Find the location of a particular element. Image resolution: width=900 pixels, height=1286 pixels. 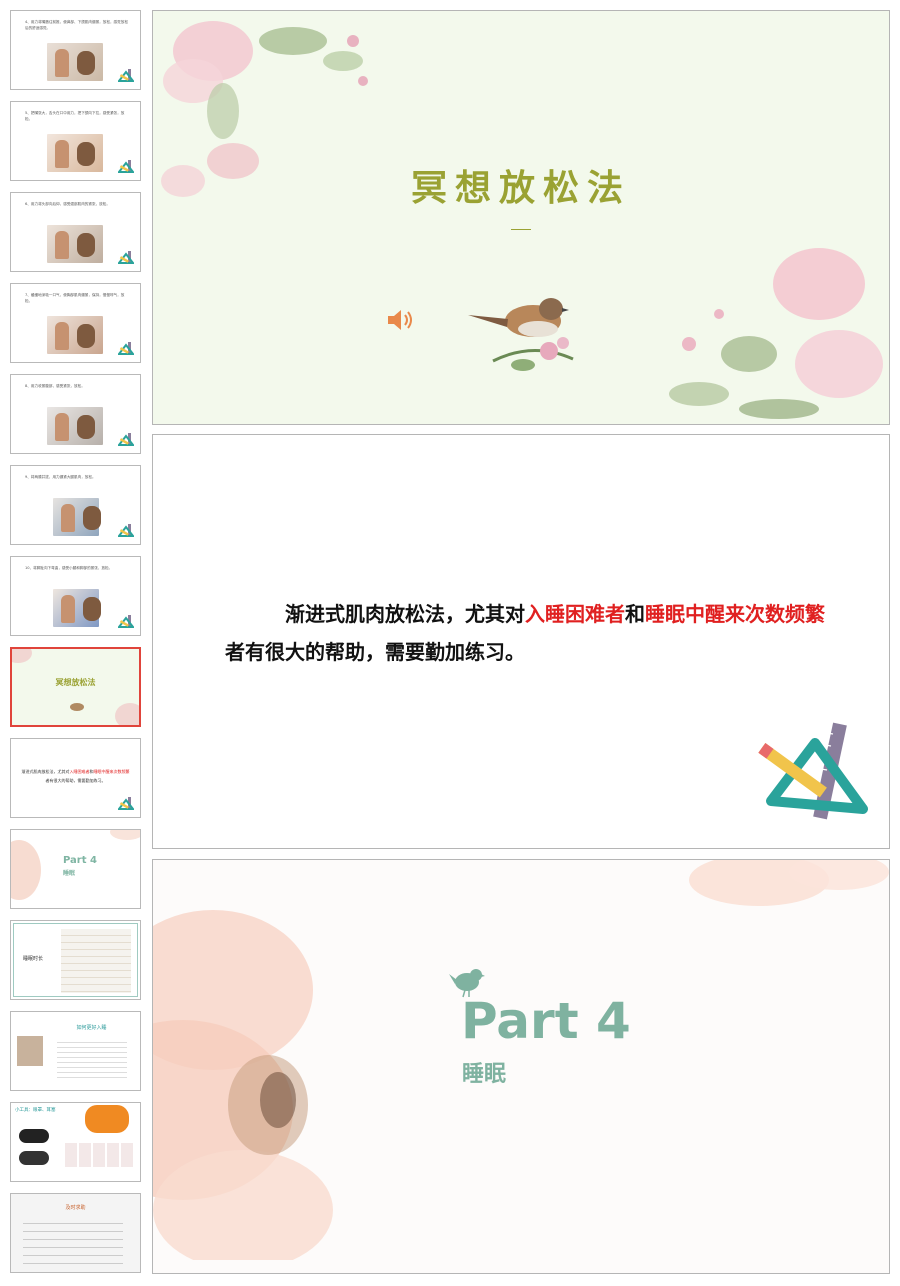

earplug-illustration is located at coordinates (107, 1119).